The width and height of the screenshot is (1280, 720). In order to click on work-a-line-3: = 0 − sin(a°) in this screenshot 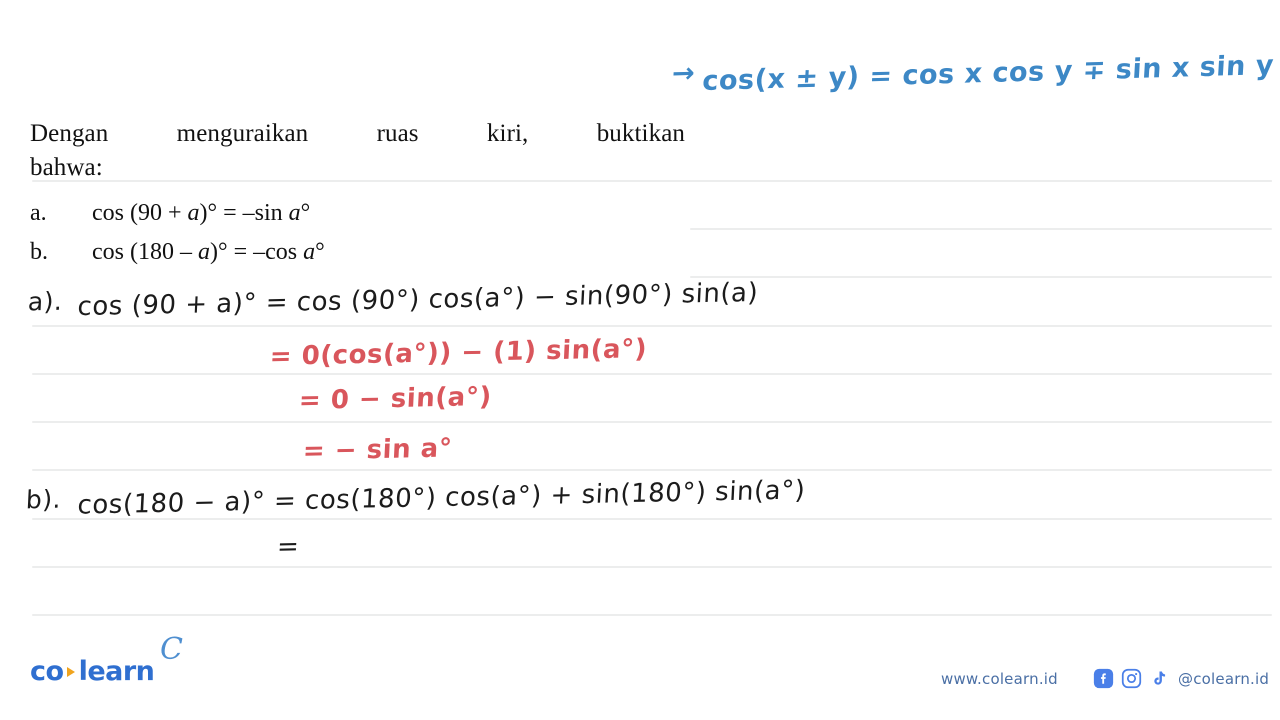, I will do `click(395, 399)`.